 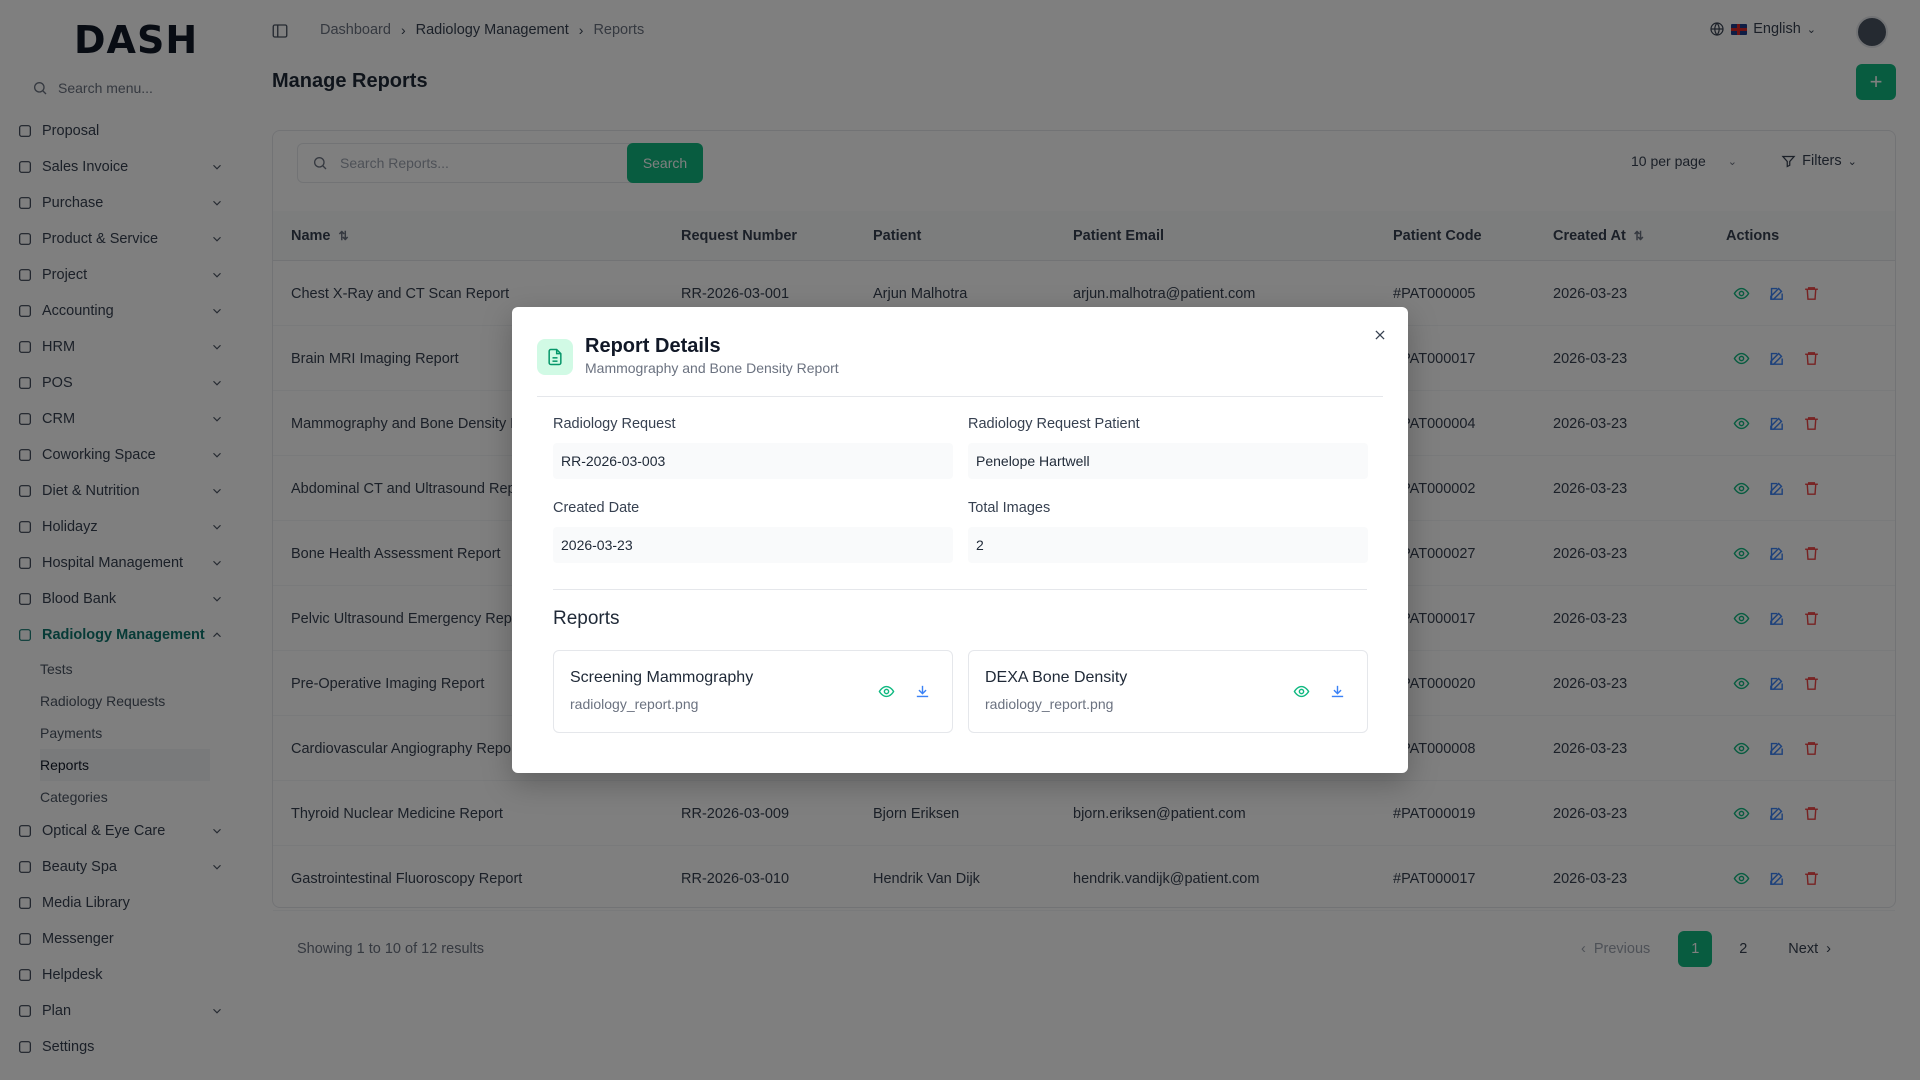 I want to click on modal-title: Report Details, so click(x=653, y=346).